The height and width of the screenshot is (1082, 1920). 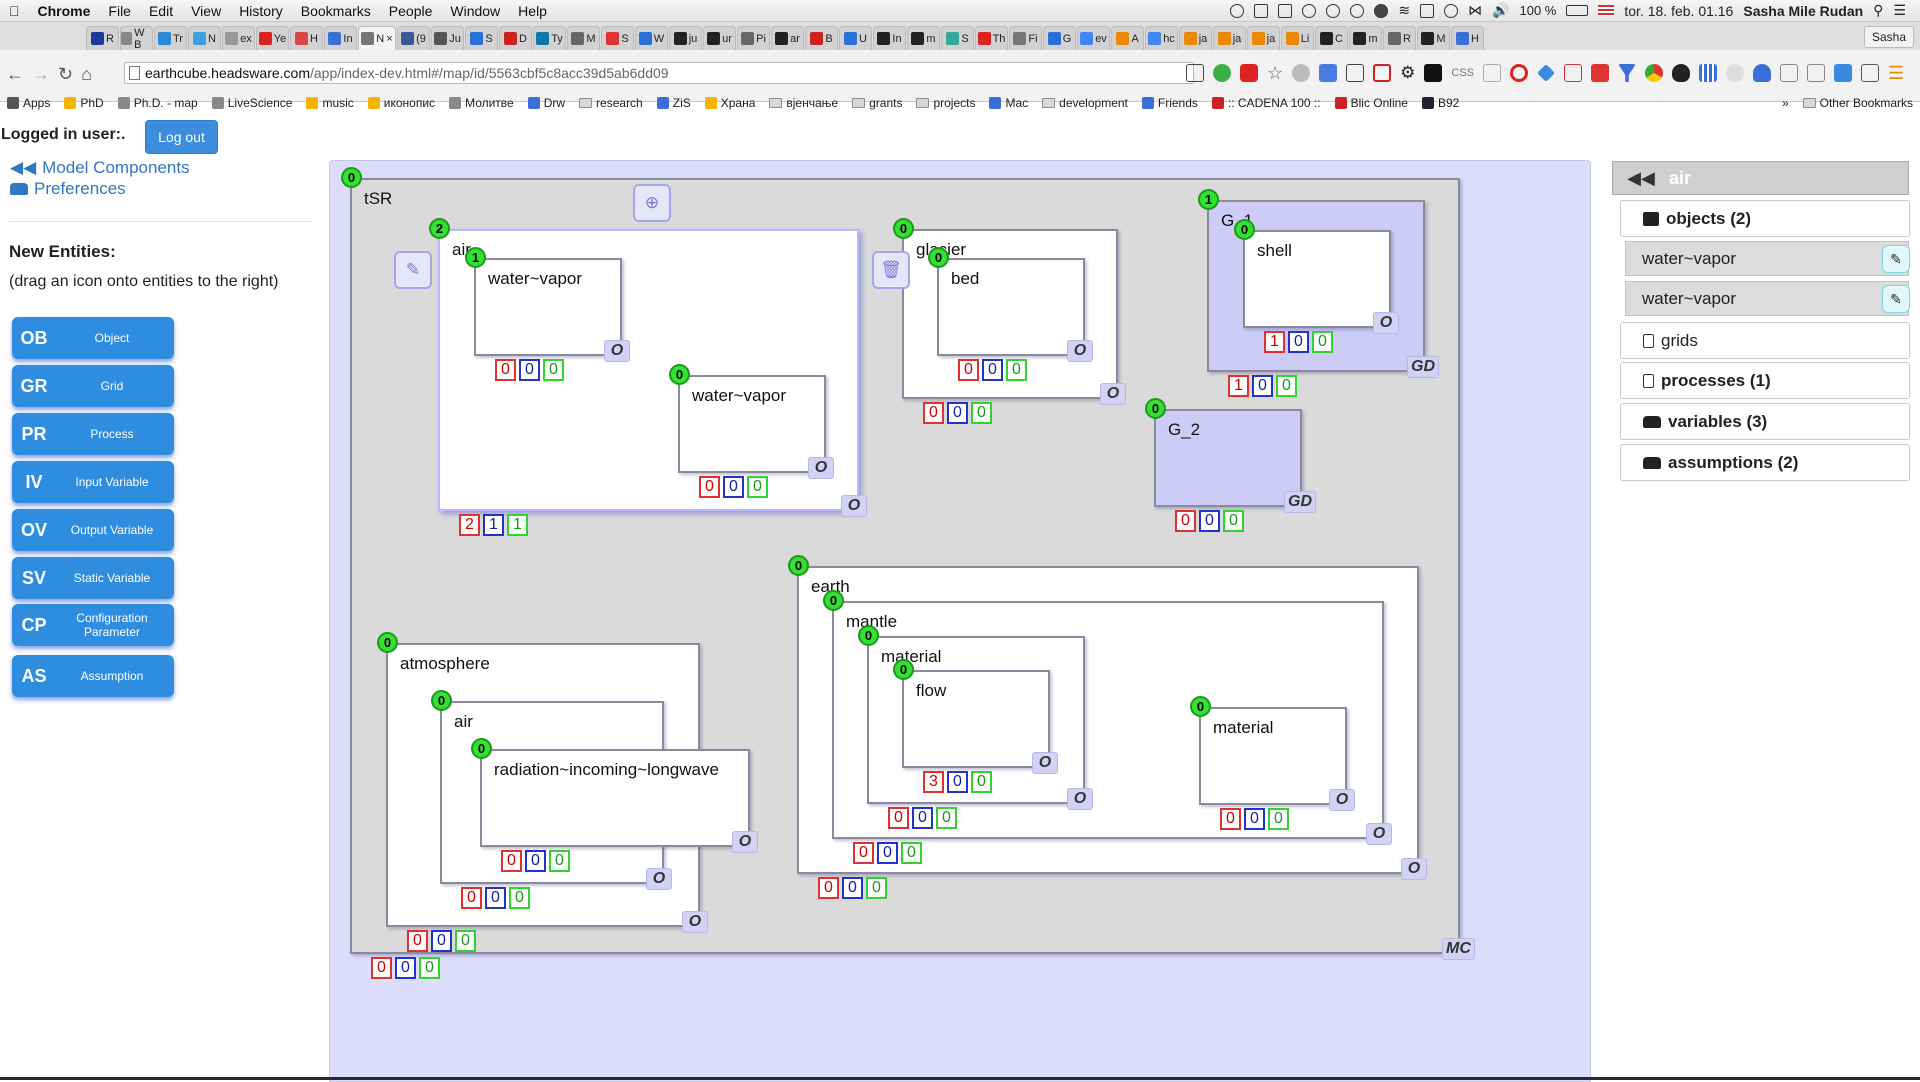 I want to click on cloud-extension-icon, so click(x=1762, y=73).